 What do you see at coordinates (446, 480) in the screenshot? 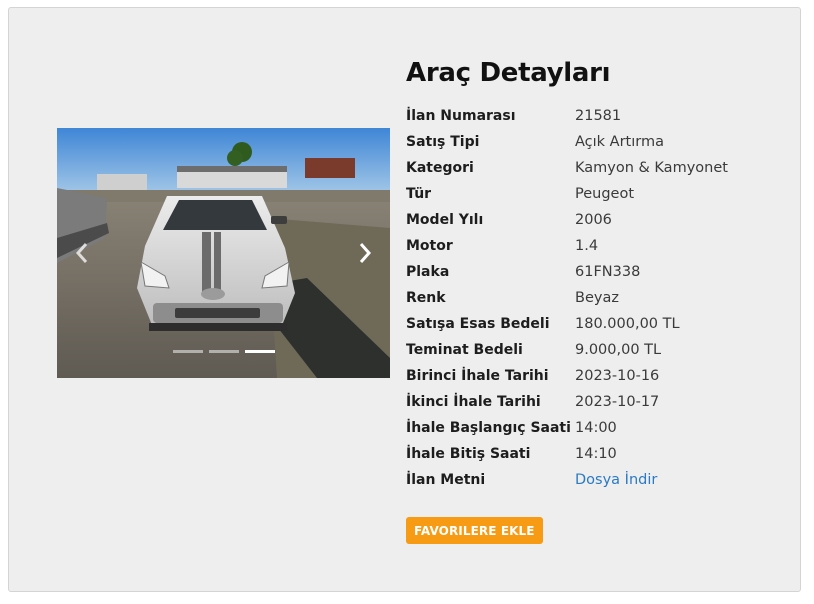
I see `detail-label: İlan Metni` at bounding box center [446, 480].